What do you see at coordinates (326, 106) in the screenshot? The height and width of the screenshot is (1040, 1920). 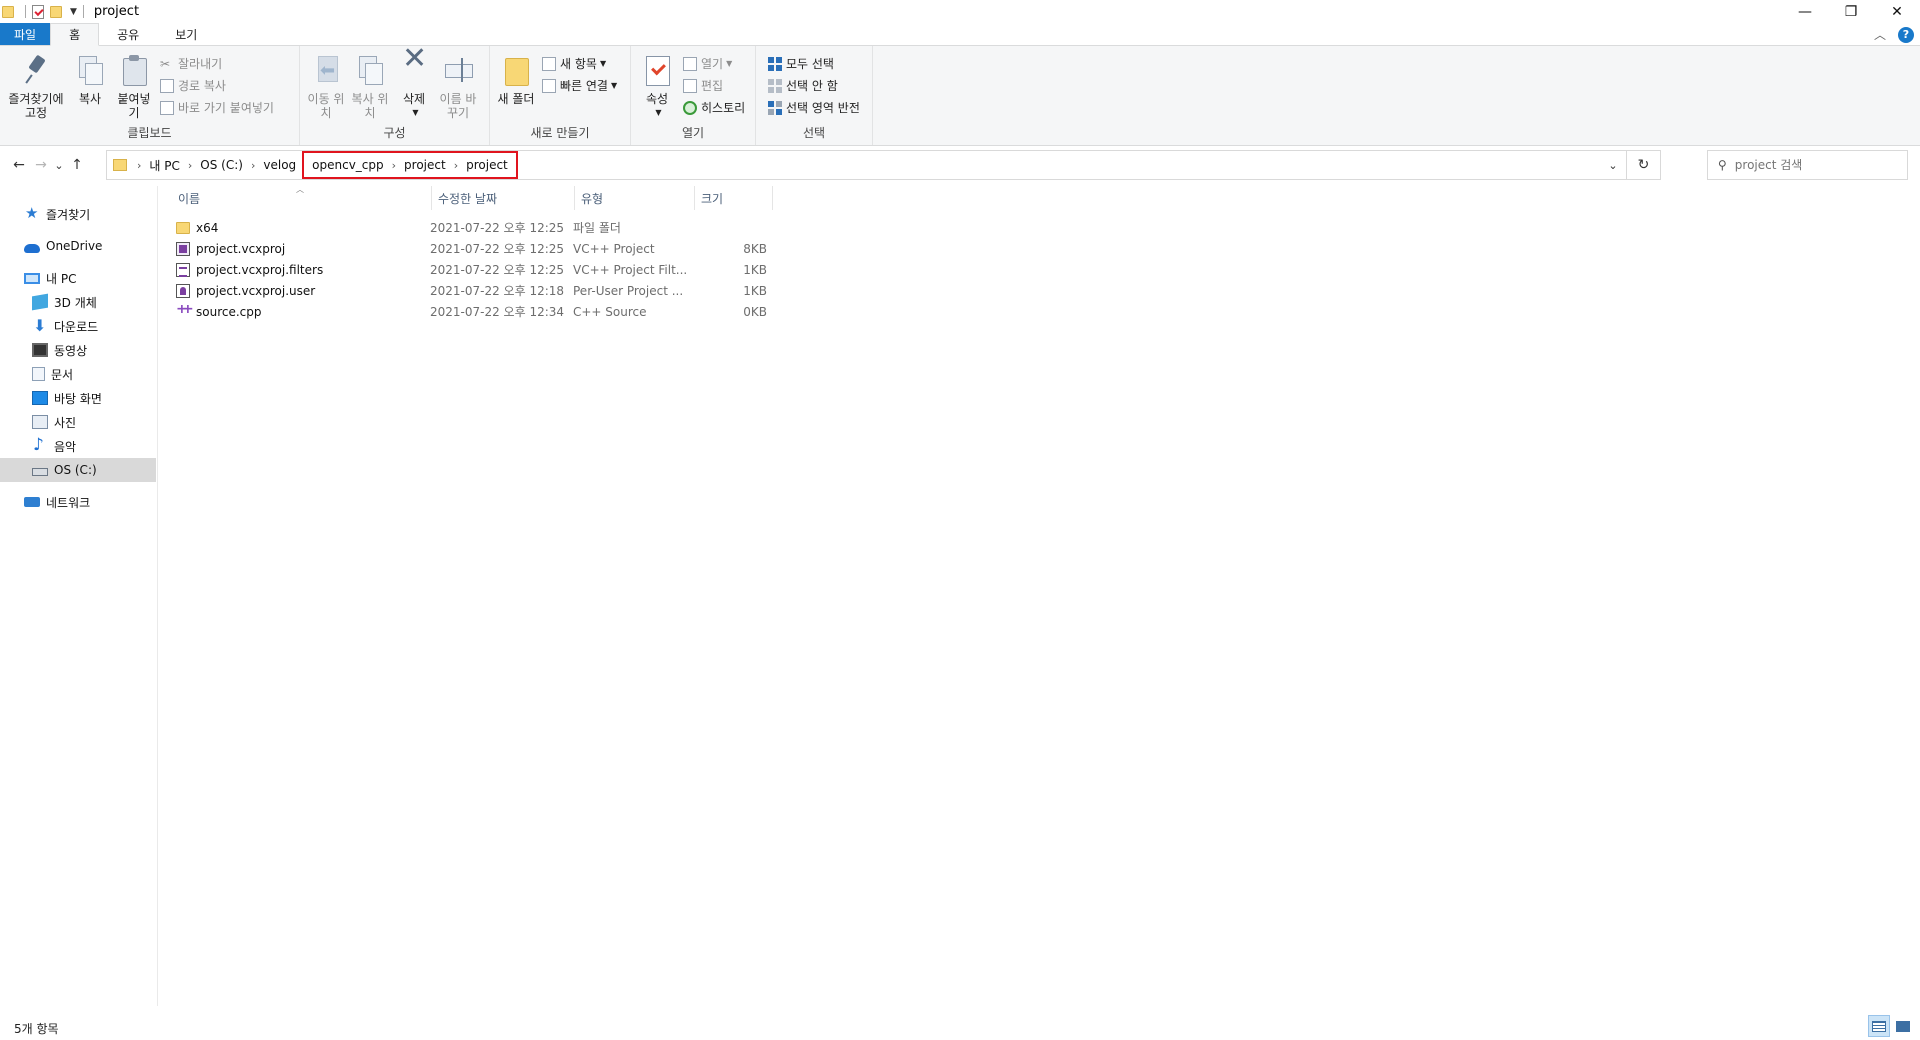 I see `move-to-label: 이동 위치` at bounding box center [326, 106].